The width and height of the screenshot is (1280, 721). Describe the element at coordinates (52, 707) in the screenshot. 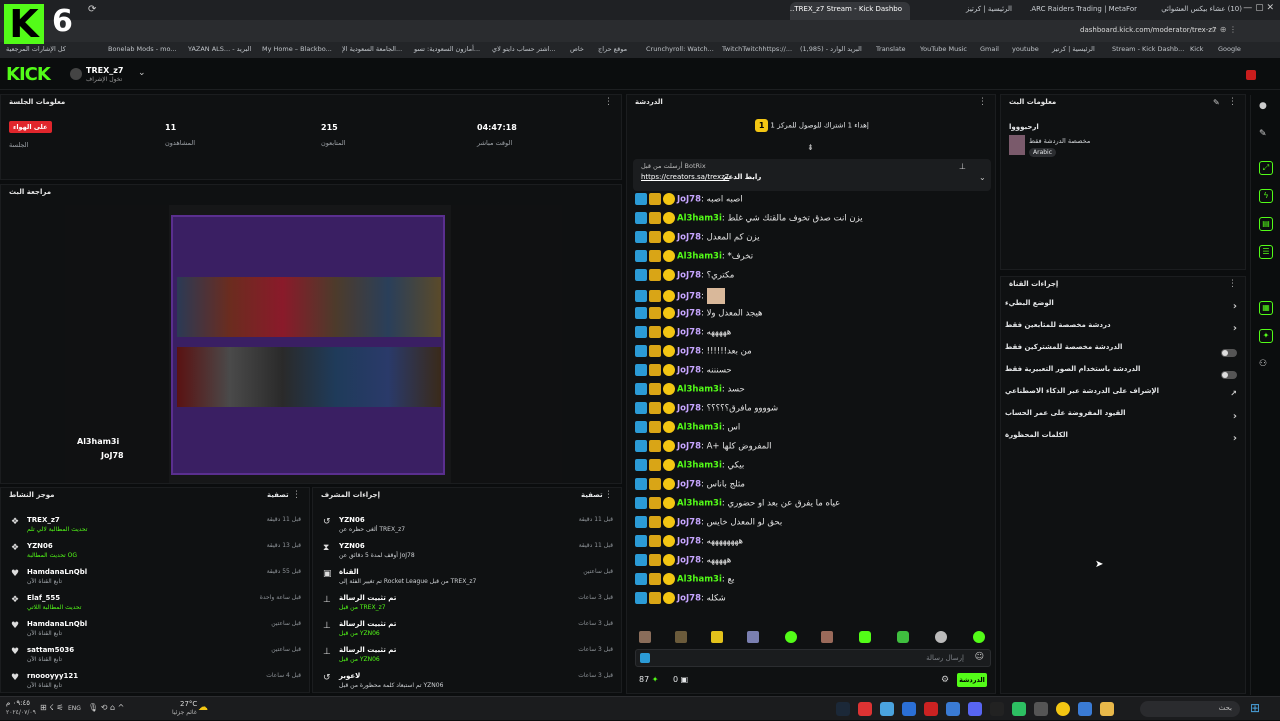

I see `tray-icons: ⊞ ☇ ⚟` at that location.